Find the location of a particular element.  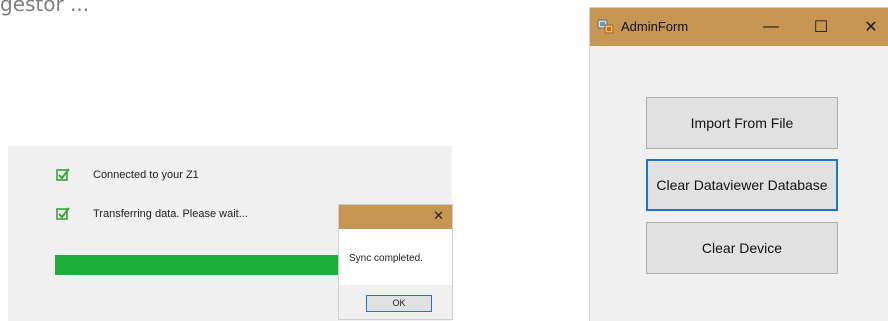

progress-fill is located at coordinates (205, 265).